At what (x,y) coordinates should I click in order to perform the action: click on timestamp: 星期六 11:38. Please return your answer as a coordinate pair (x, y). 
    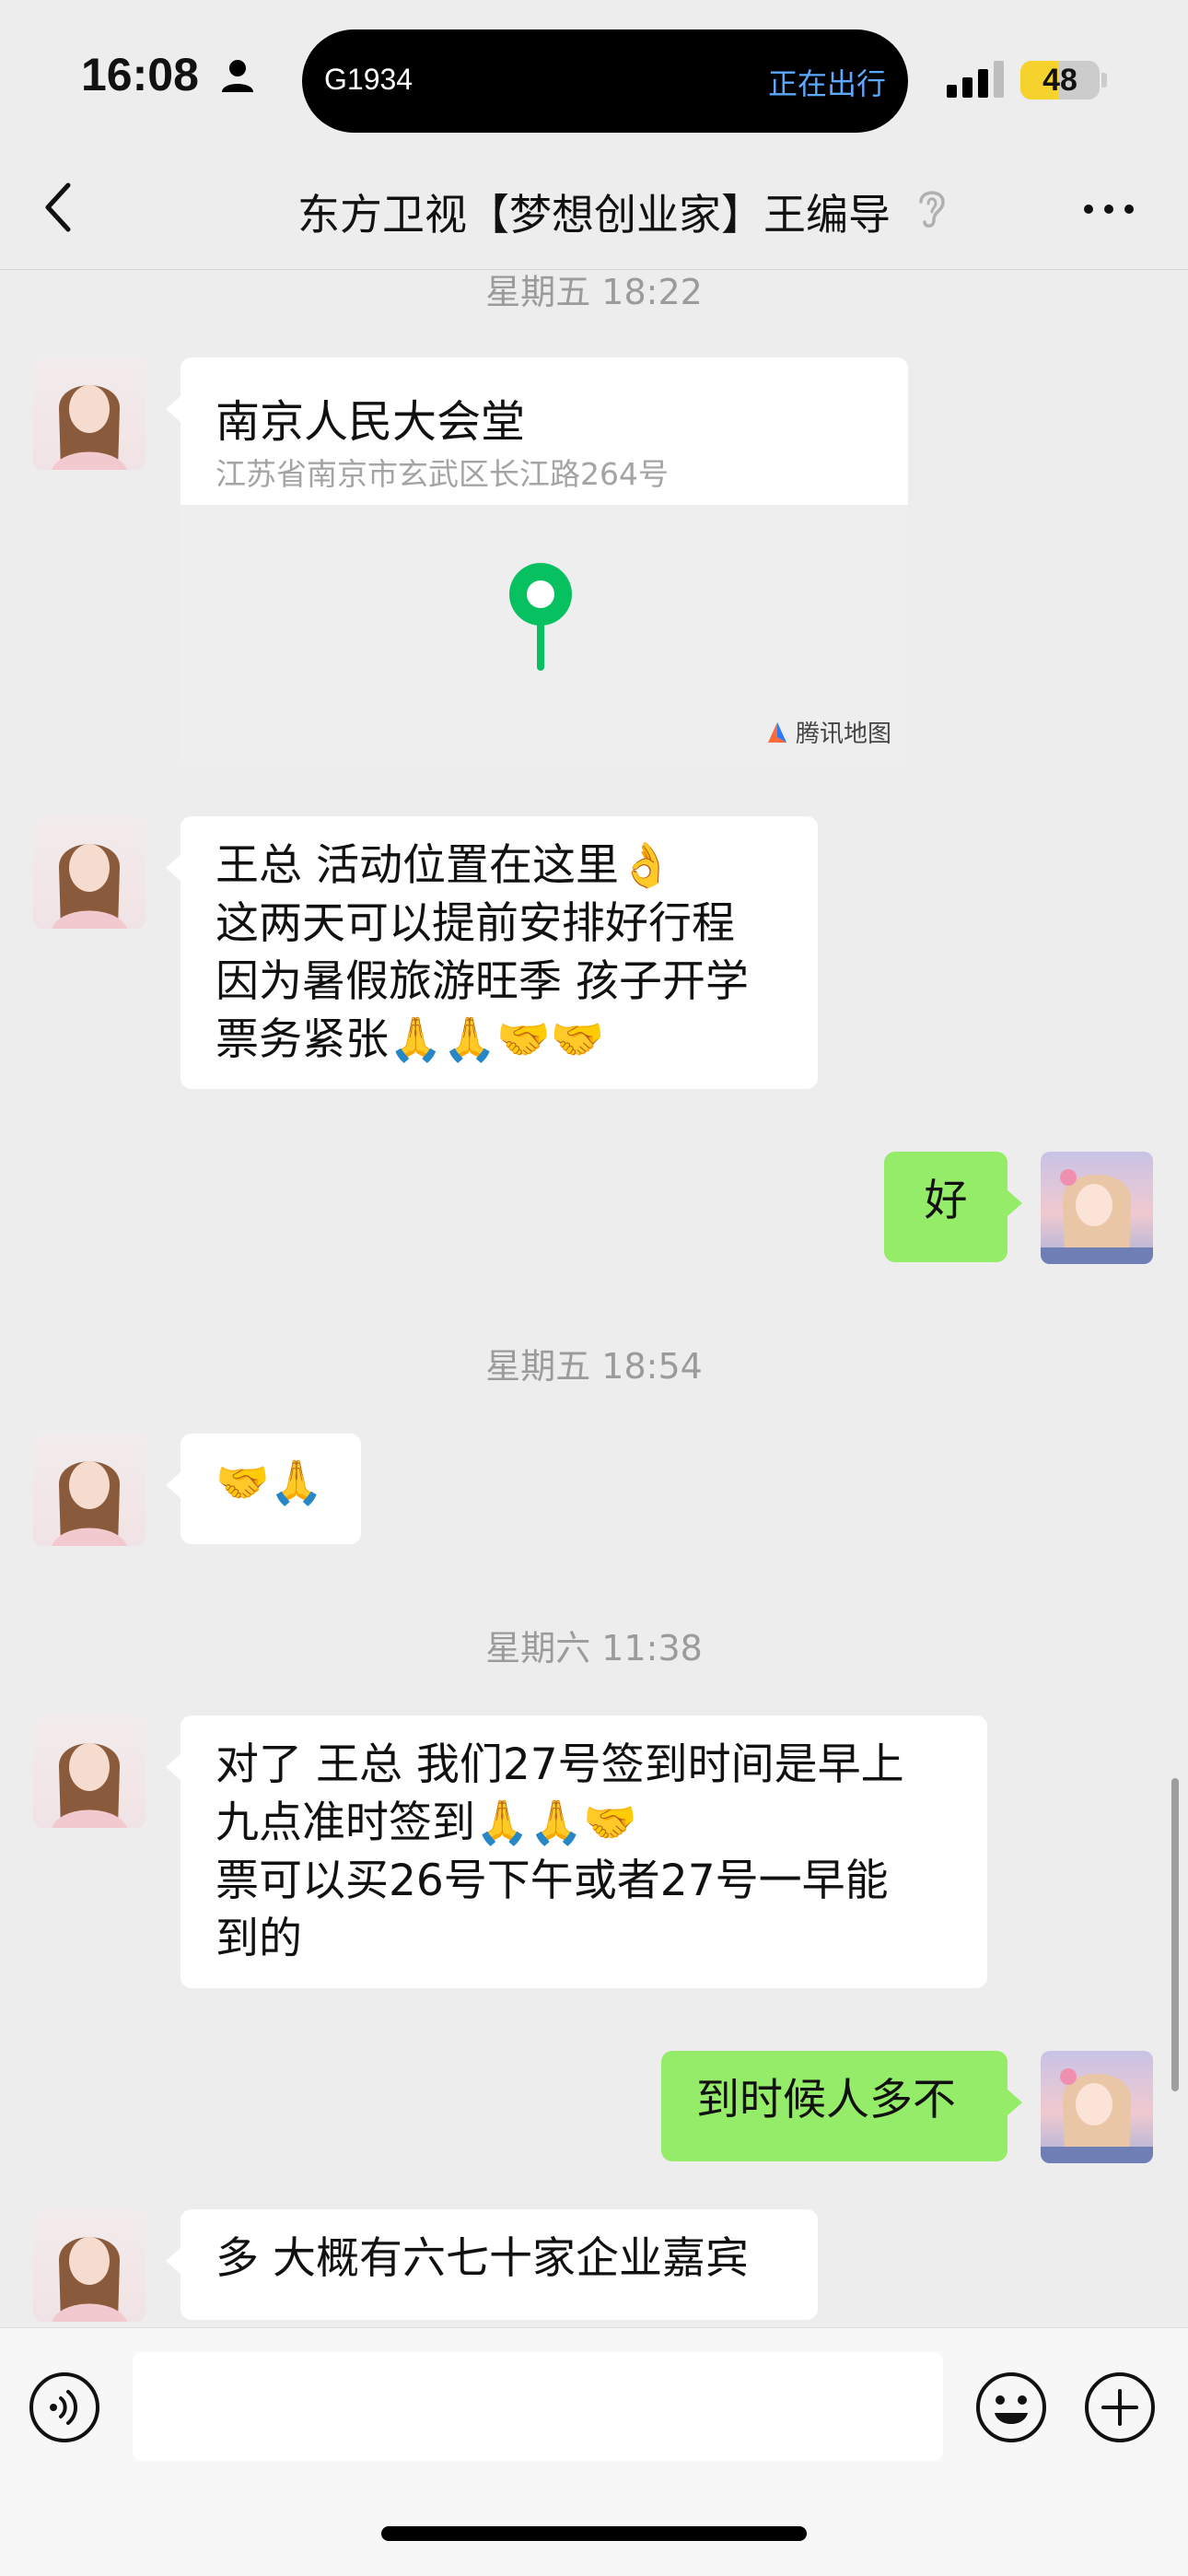
    Looking at the image, I should click on (594, 1648).